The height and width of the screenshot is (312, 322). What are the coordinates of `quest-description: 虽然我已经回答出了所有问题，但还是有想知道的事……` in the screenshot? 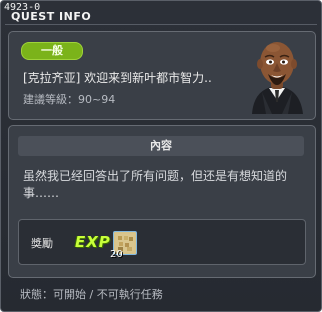 It's located at (155, 184).